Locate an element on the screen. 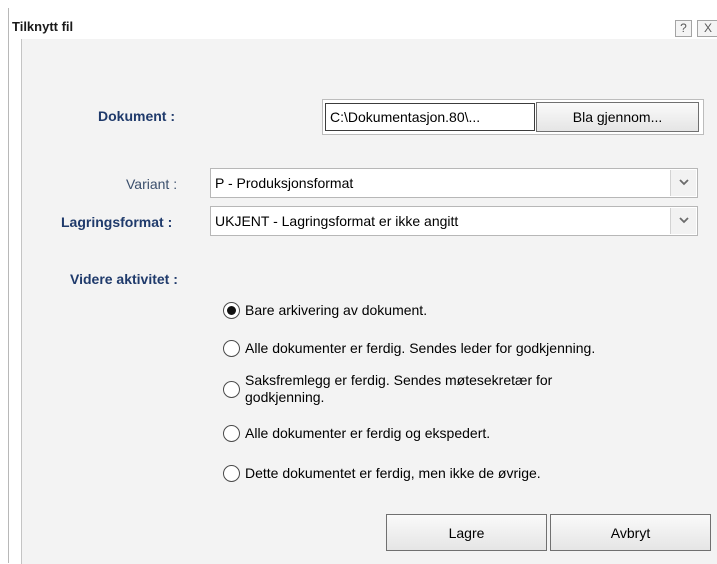  storage-format-label: Lagringsformat : is located at coordinates (117, 222).